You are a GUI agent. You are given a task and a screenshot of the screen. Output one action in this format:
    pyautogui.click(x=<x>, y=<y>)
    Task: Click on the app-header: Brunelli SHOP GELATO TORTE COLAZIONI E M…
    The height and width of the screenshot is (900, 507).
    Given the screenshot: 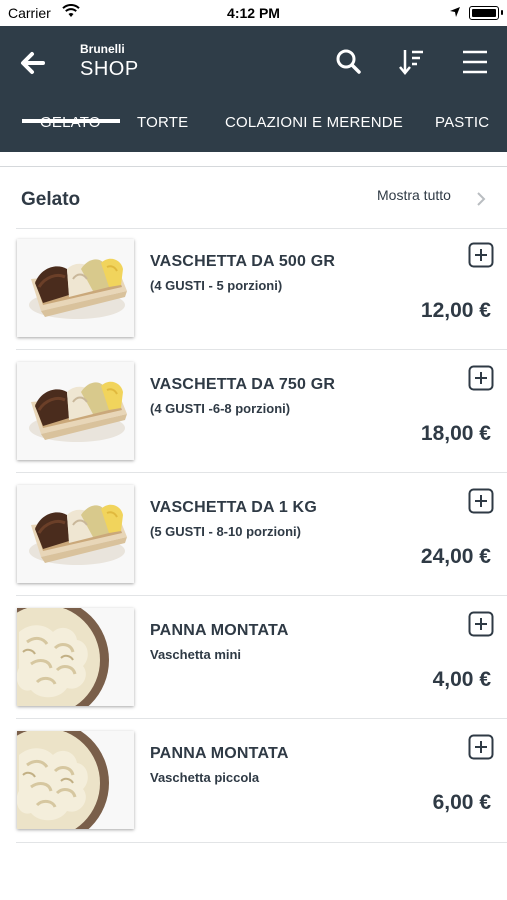 What is the action you would take?
    pyautogui.click(x=253, y=89)
    